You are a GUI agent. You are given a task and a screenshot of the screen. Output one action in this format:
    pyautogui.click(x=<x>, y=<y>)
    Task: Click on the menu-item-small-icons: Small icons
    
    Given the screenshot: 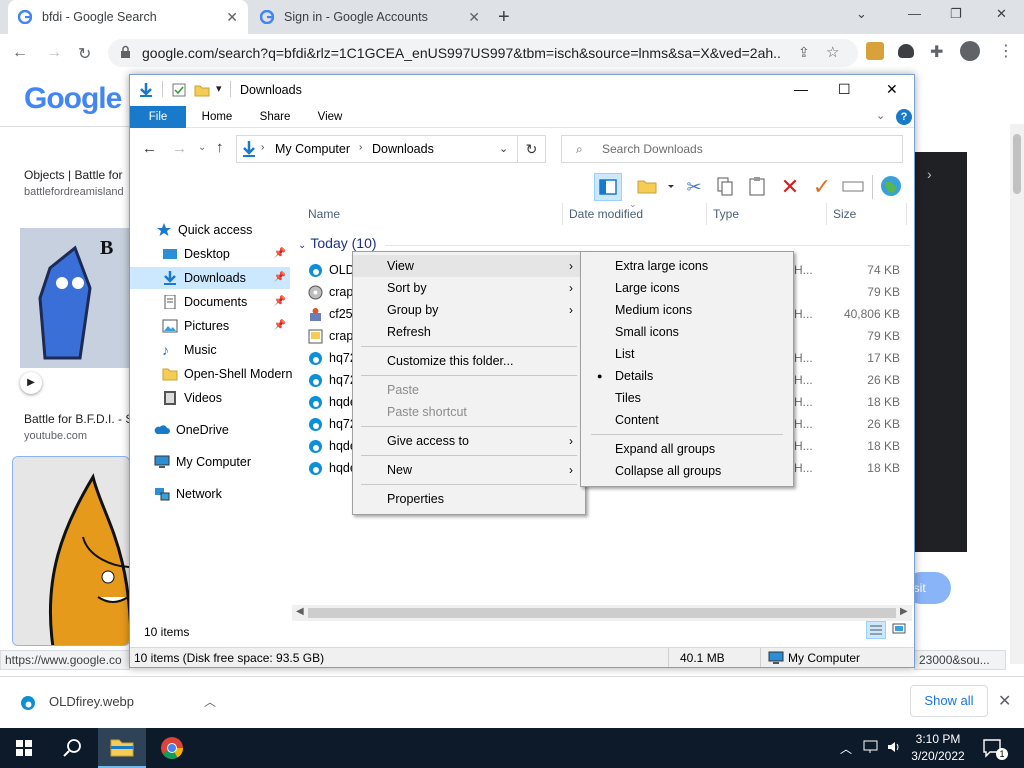 What is the action you would take?
    pyautogui.click(x=687, y=332)
    